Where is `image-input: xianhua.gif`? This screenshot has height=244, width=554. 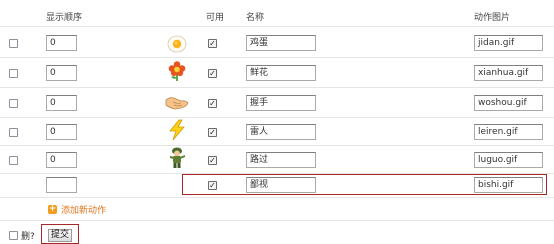
image-input: xianhua.gif is located at coordinates (508, 73).